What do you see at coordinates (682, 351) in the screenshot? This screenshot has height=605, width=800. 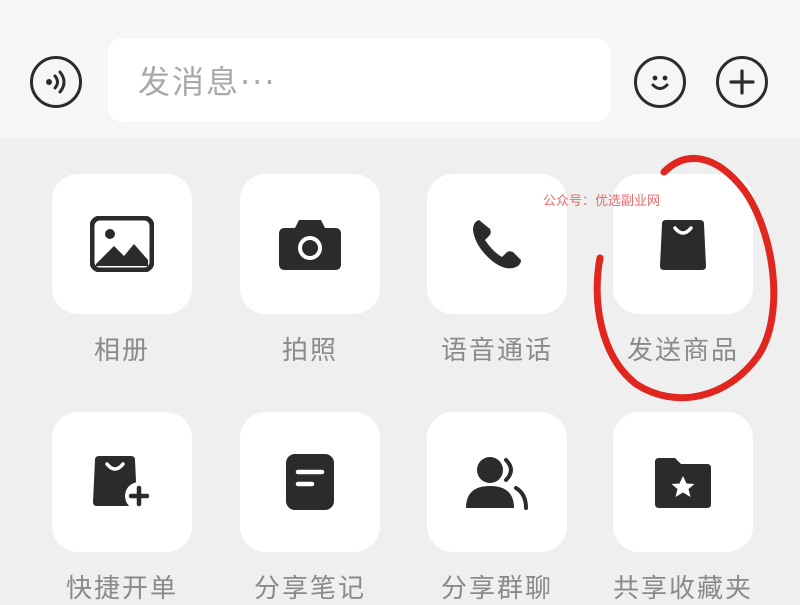 I see `action-label: 发送商品` at bounding box center [682, 351].